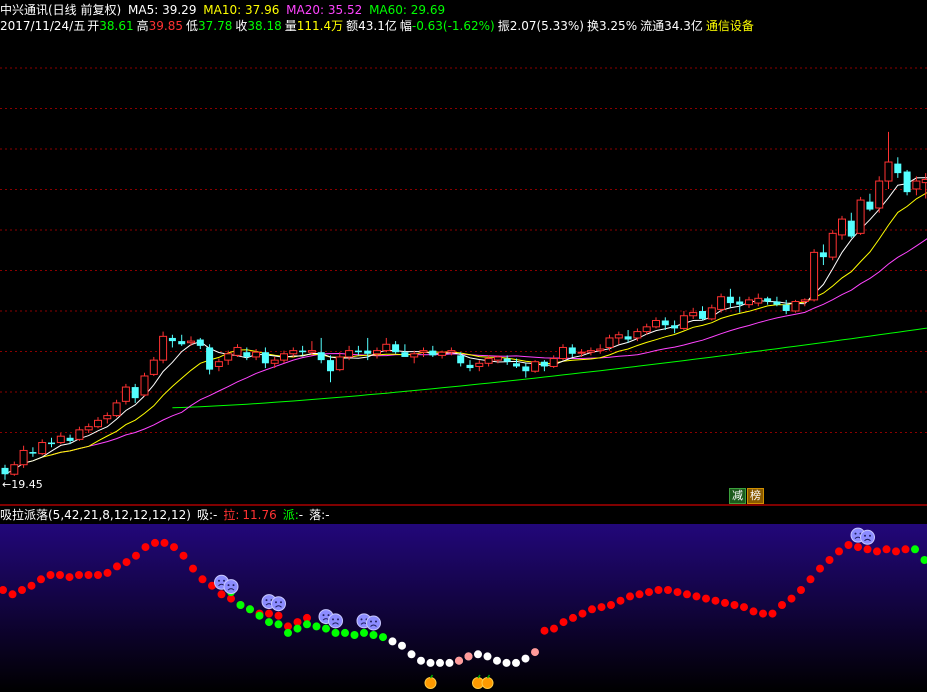 Image resolution: width=927 pixels, height=692 pixels. I want to click on rank-badge: 榜, so click(755, 496).